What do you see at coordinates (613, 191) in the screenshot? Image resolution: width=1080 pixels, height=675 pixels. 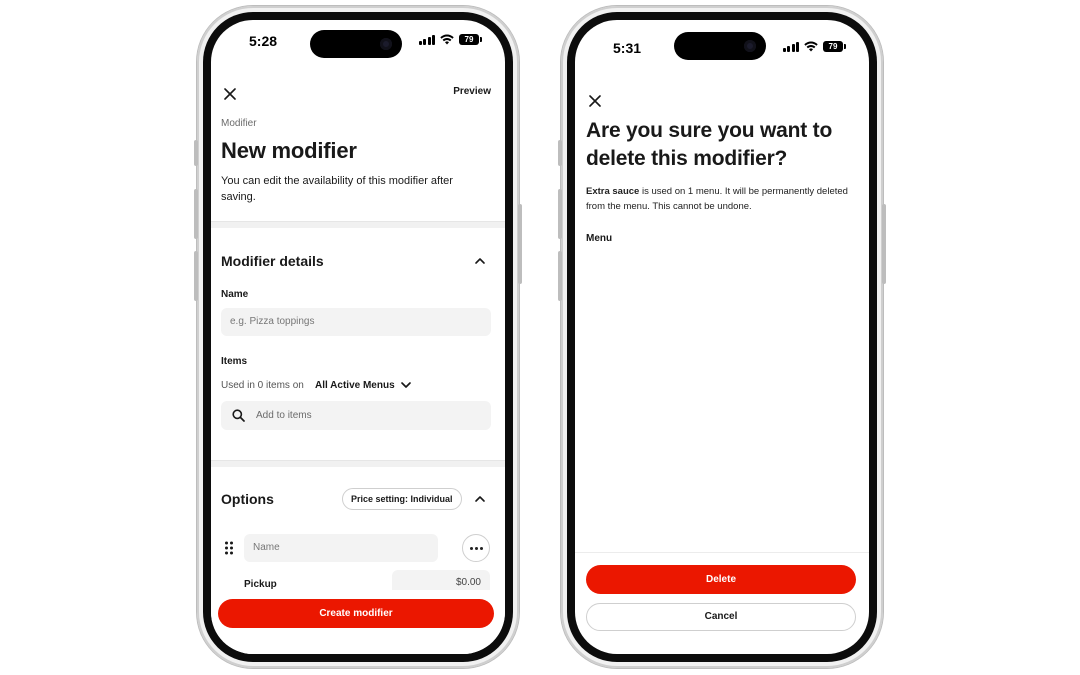 I see `modifier-name-bold: Extra sauce` at bounding box center [613, 191].